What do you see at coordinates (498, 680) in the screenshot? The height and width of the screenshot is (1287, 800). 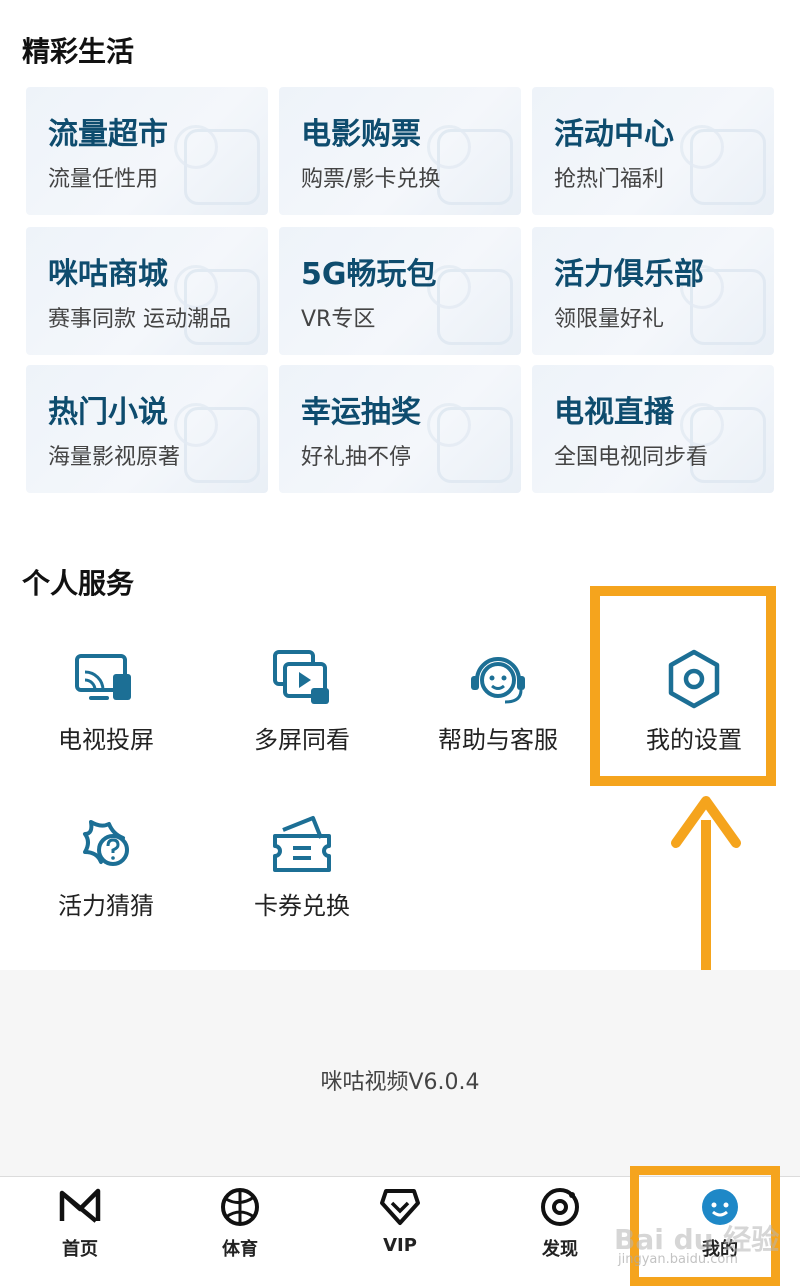 I see `customer-service-icon` at bounding box center [498, 680].